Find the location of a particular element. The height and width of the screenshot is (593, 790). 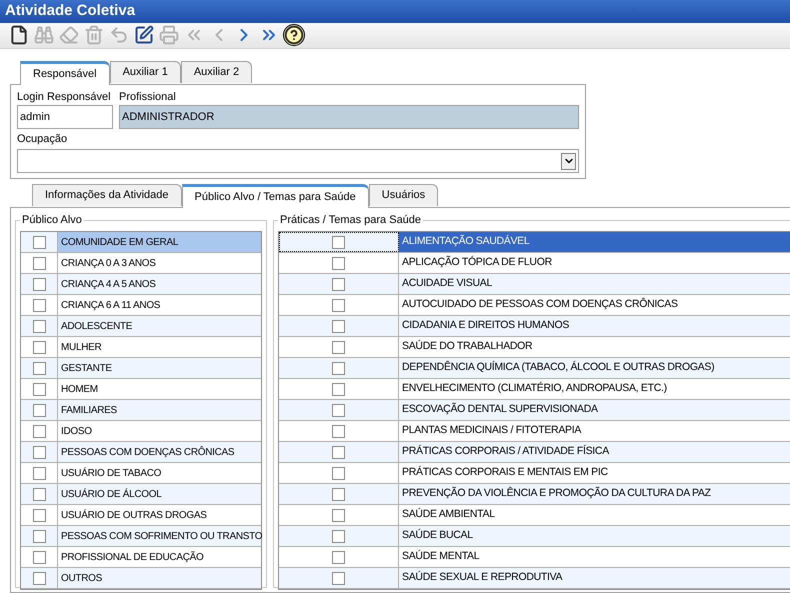

tab: Auxiliar 1 is located at coordinates (145, 72).